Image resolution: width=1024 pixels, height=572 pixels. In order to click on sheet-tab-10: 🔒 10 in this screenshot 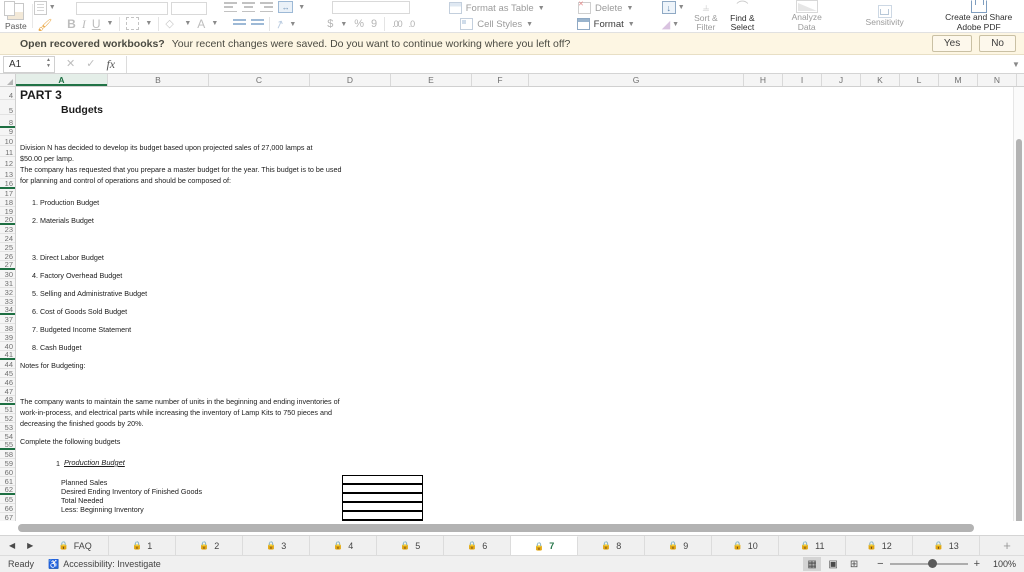, I will do `click(746, 545)`.